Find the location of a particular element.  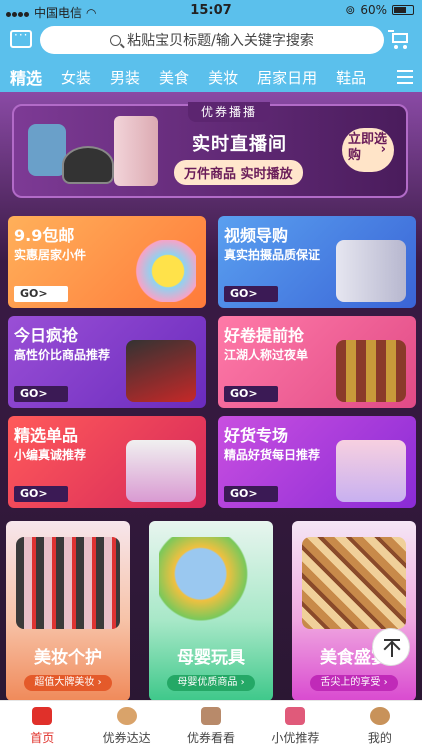

tile-subtitle: 实惠居家小件 is located at coordinates (50, 255).